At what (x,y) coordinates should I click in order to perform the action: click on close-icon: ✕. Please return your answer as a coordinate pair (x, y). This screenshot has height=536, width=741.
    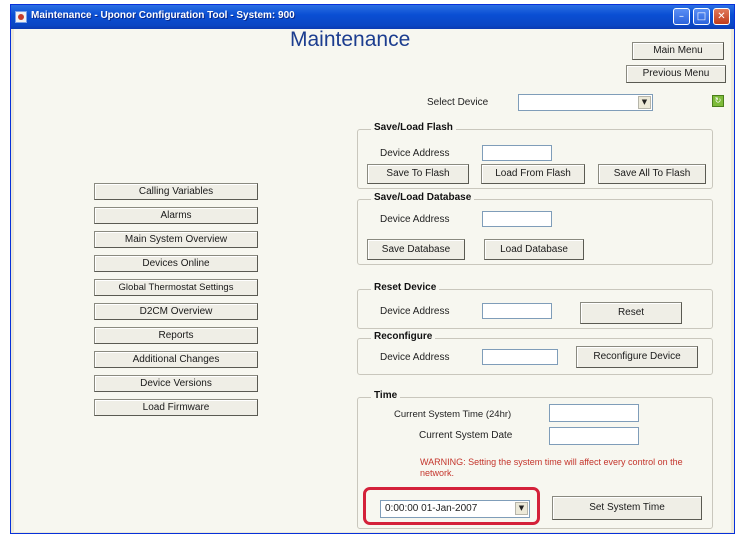
    Looking at the image, I should click on (721, 16).